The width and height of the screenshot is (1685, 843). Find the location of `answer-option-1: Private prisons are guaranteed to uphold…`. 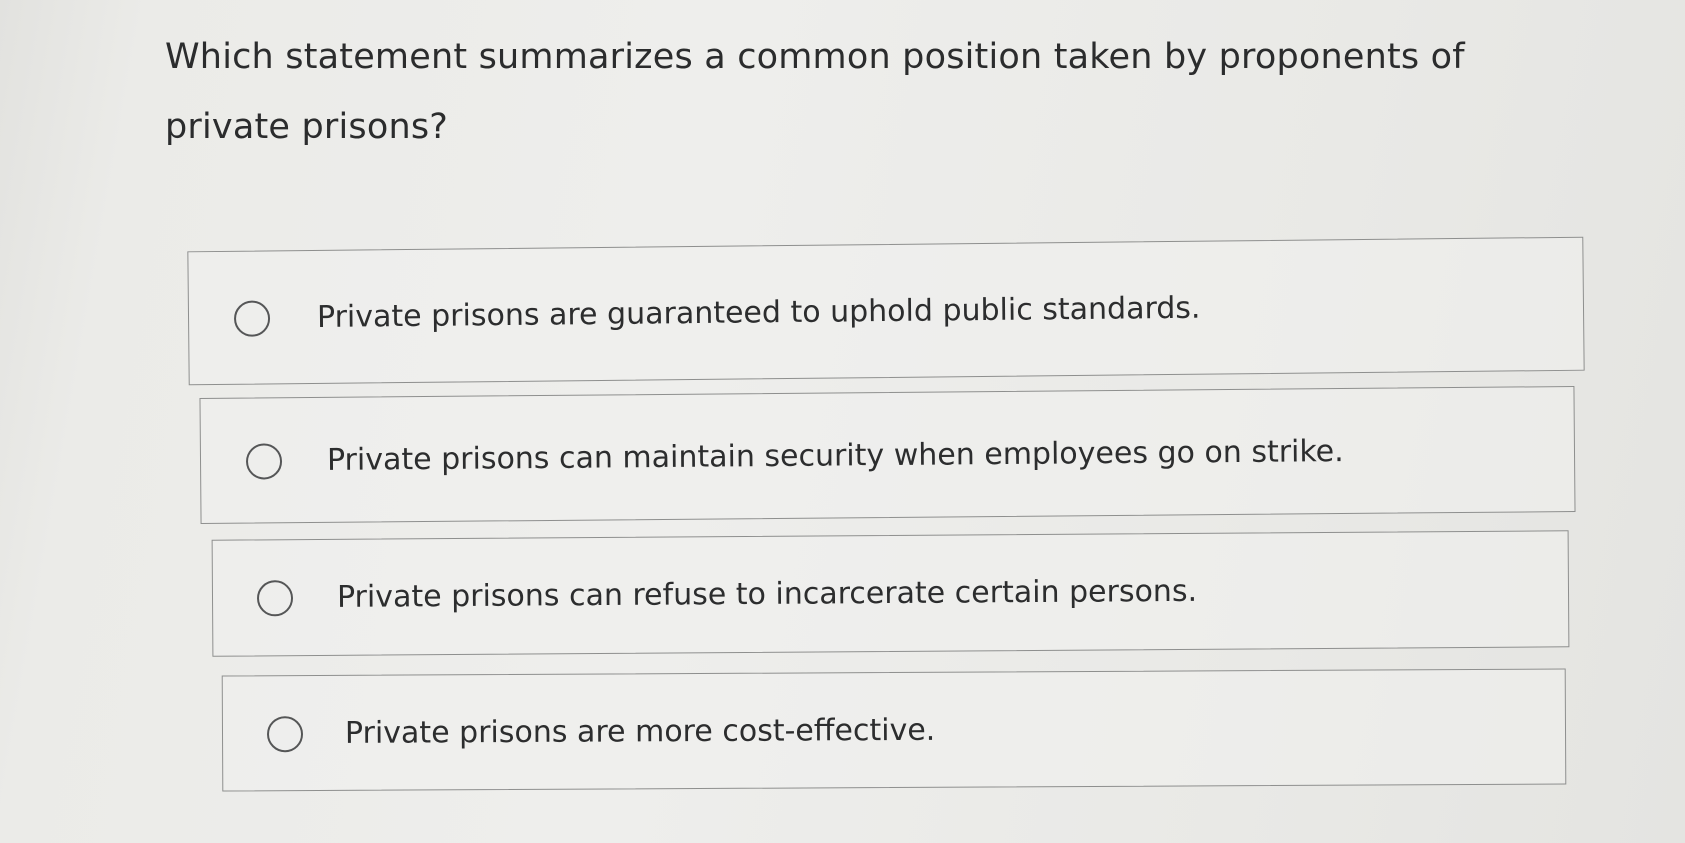

answer-option-1: Private prisons are guaranteed to uphold… is located at coordinates (886, 311).